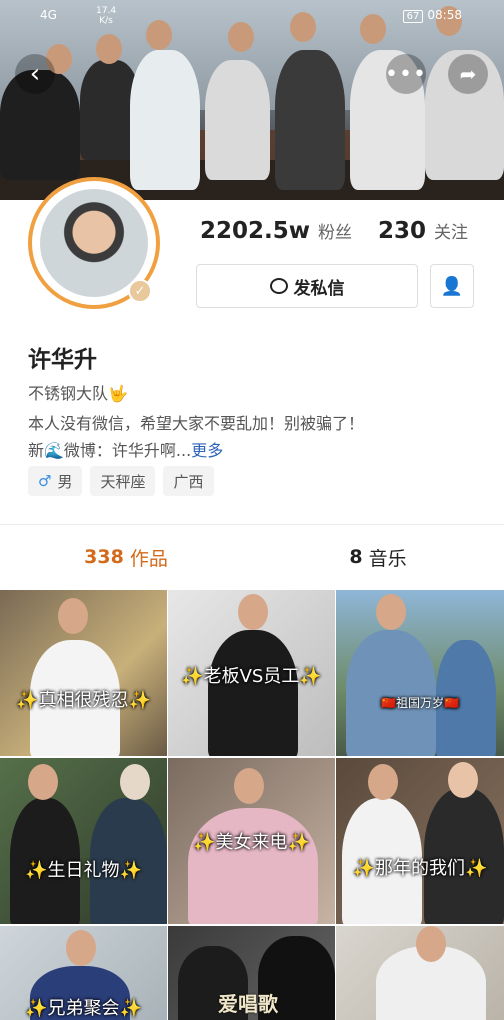 Image resolution: width=504 pixels, height=1020 pixels. I want to click on back-button: ‹, so click(35, 74).